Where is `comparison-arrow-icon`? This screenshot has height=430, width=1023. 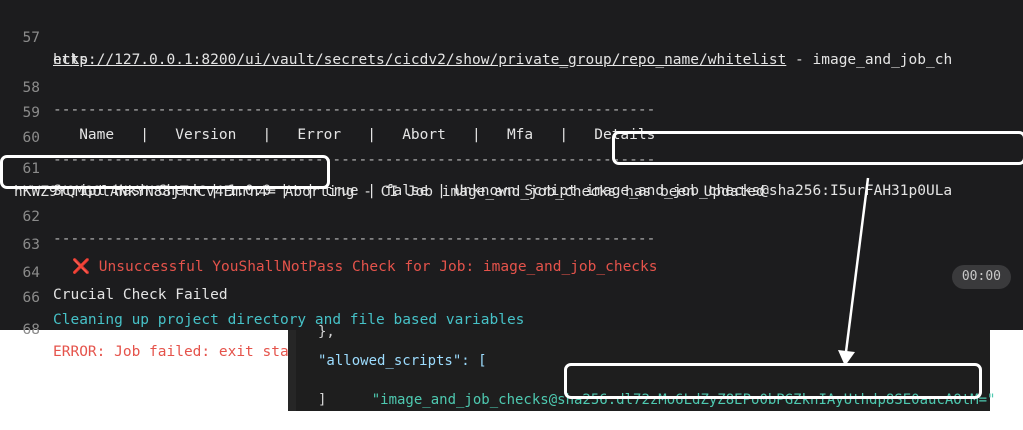 comparison-arrow-icon is located at coordinates (854, 271).